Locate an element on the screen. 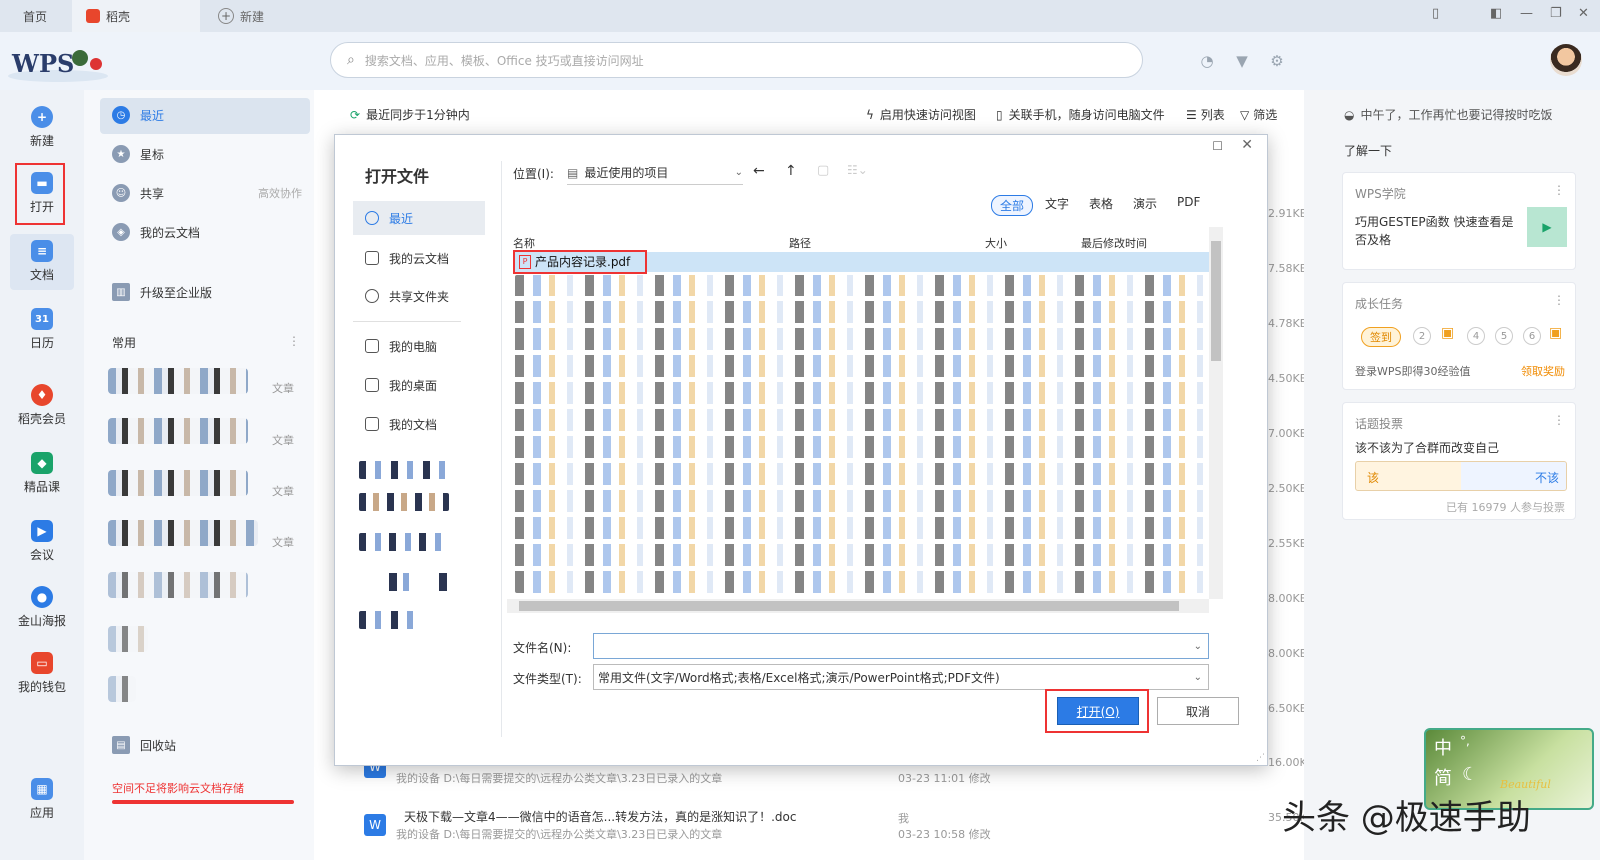  nav-calendar: 31 日历 is located at coordinates (42, 329).